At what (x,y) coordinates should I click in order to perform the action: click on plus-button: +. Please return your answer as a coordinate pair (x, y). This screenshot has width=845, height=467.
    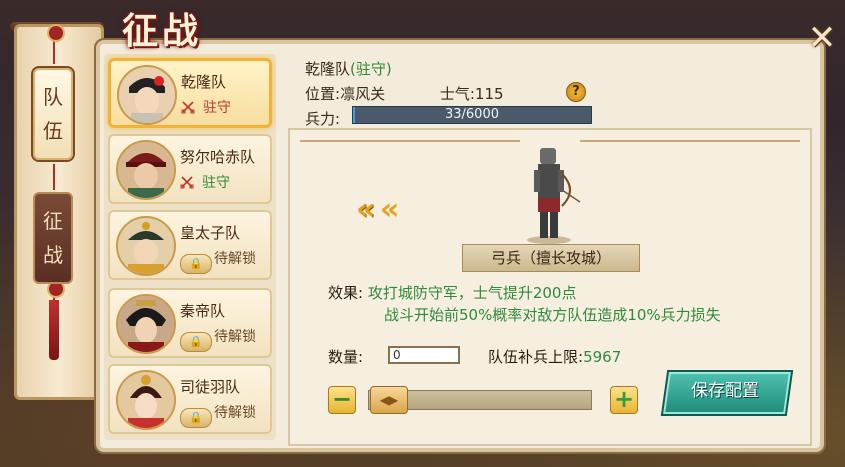
    Looking at the image, I should click on (624, 400).